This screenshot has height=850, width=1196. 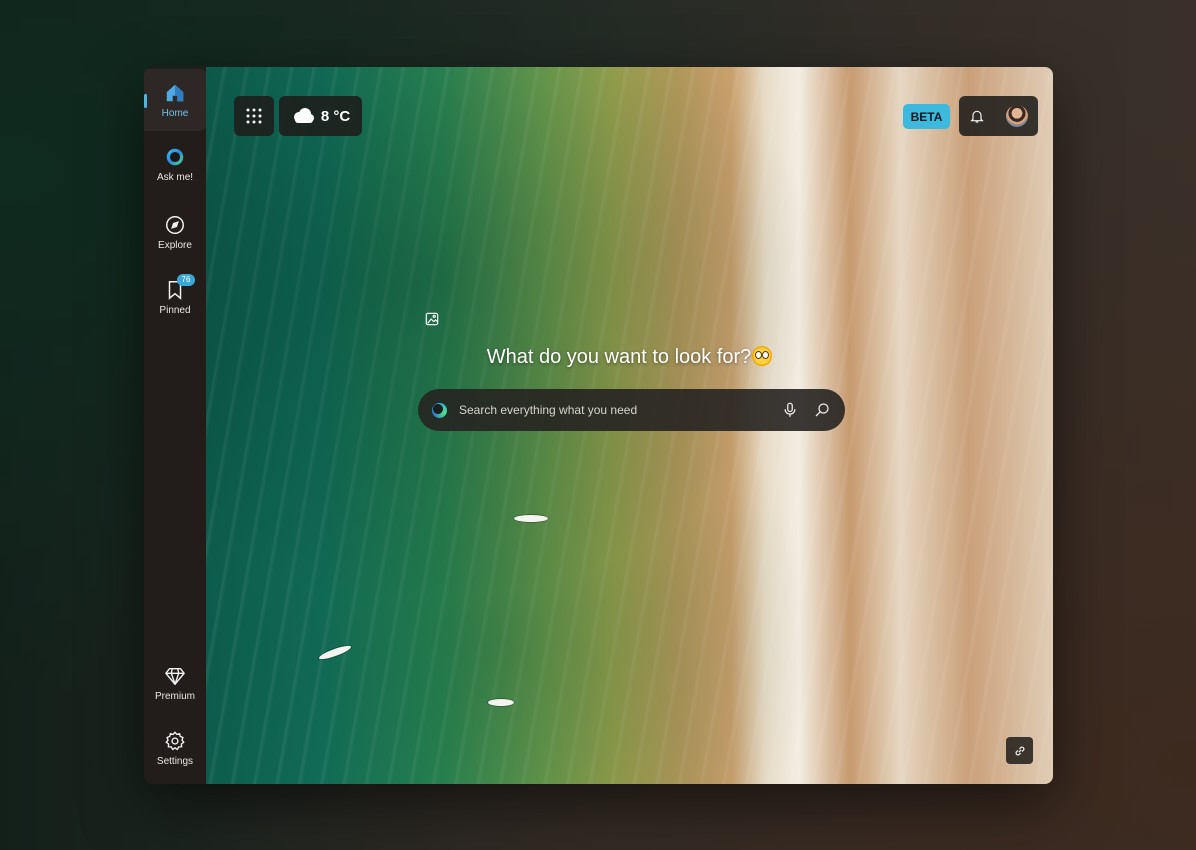 What do you see at coordinates (822, 410) in the screenshot?
I see `search-icon` at bounding box center [822, 410].